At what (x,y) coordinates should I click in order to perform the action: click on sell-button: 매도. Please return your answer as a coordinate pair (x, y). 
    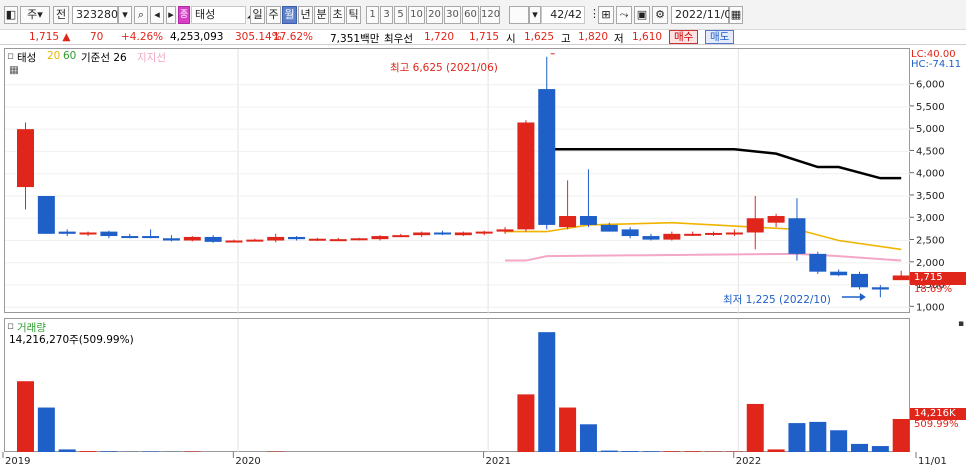
    Looking at the image, I should click on (720, 37).